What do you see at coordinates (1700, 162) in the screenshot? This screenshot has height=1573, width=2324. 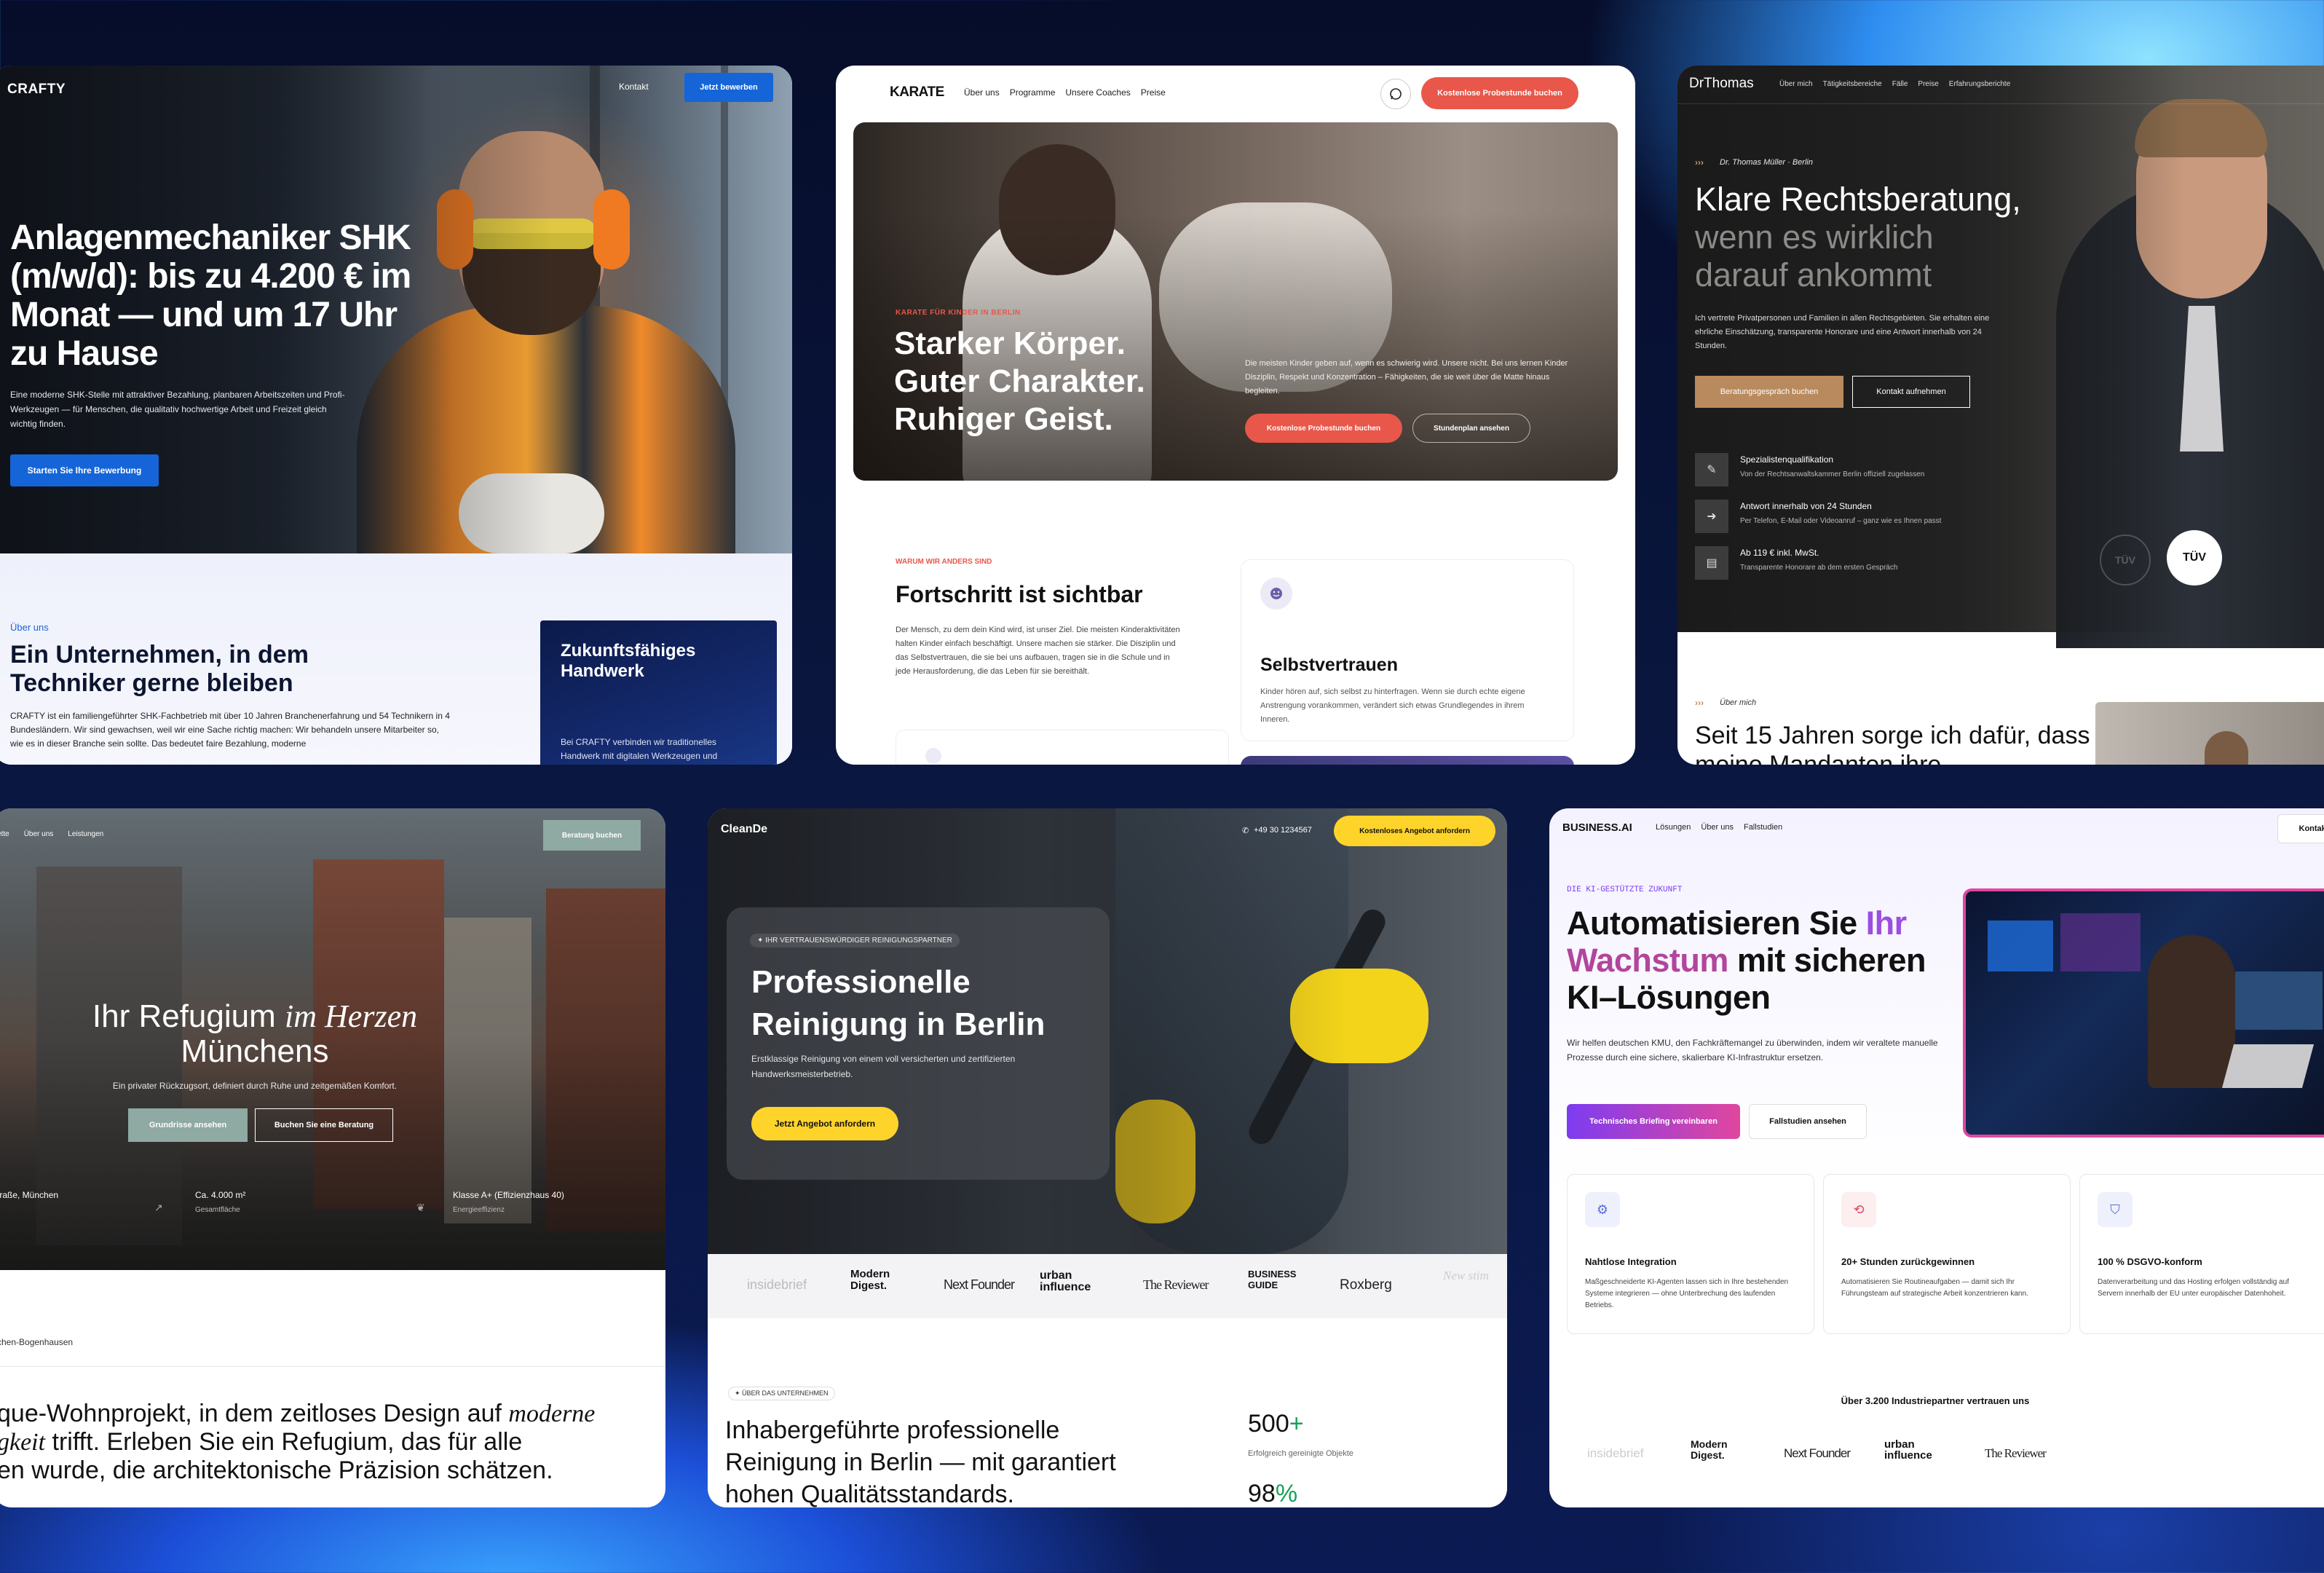 I see `chevrons-icon: ›››` at bounding box center [1700, 162].